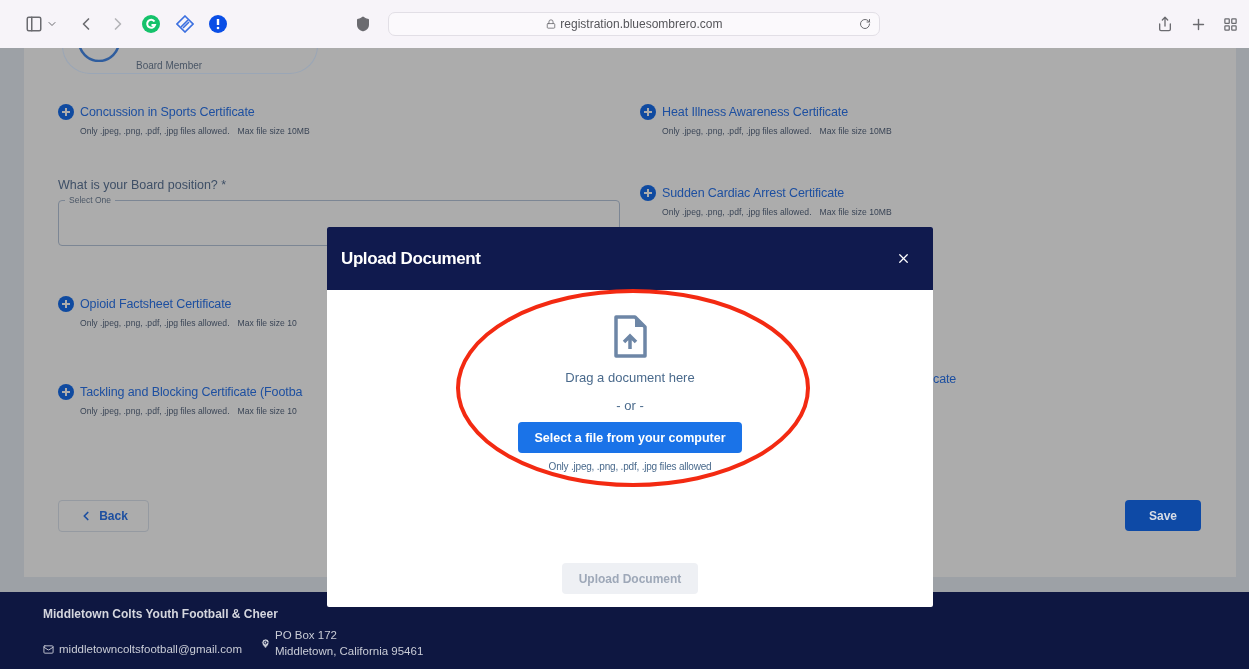 This screenshot has height=669, width=1249. I want to click on organization-name: Middletown Colts Youth Football & Cheer, so click(161, 614).